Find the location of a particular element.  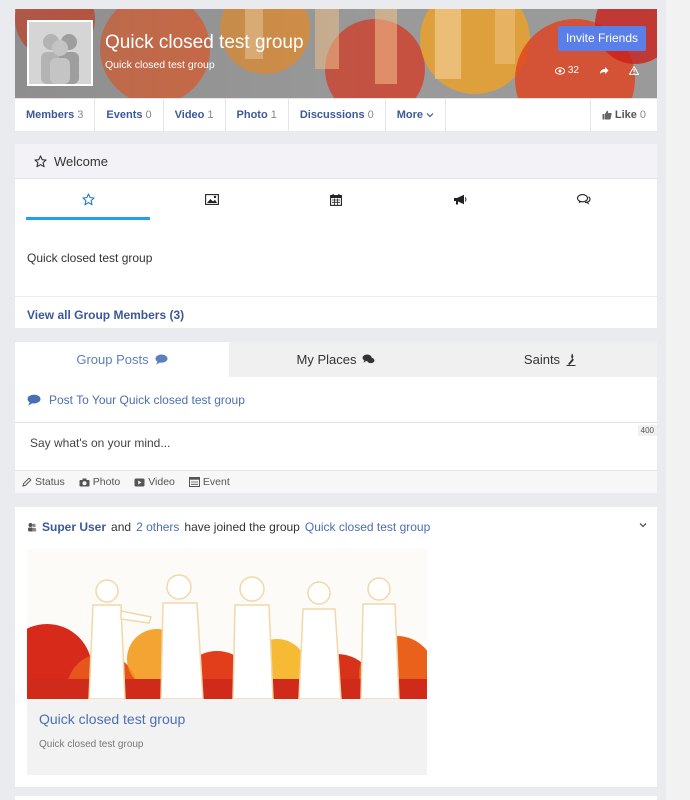

group-card-title: Quick closed test group is located at coordinates (227, 713).